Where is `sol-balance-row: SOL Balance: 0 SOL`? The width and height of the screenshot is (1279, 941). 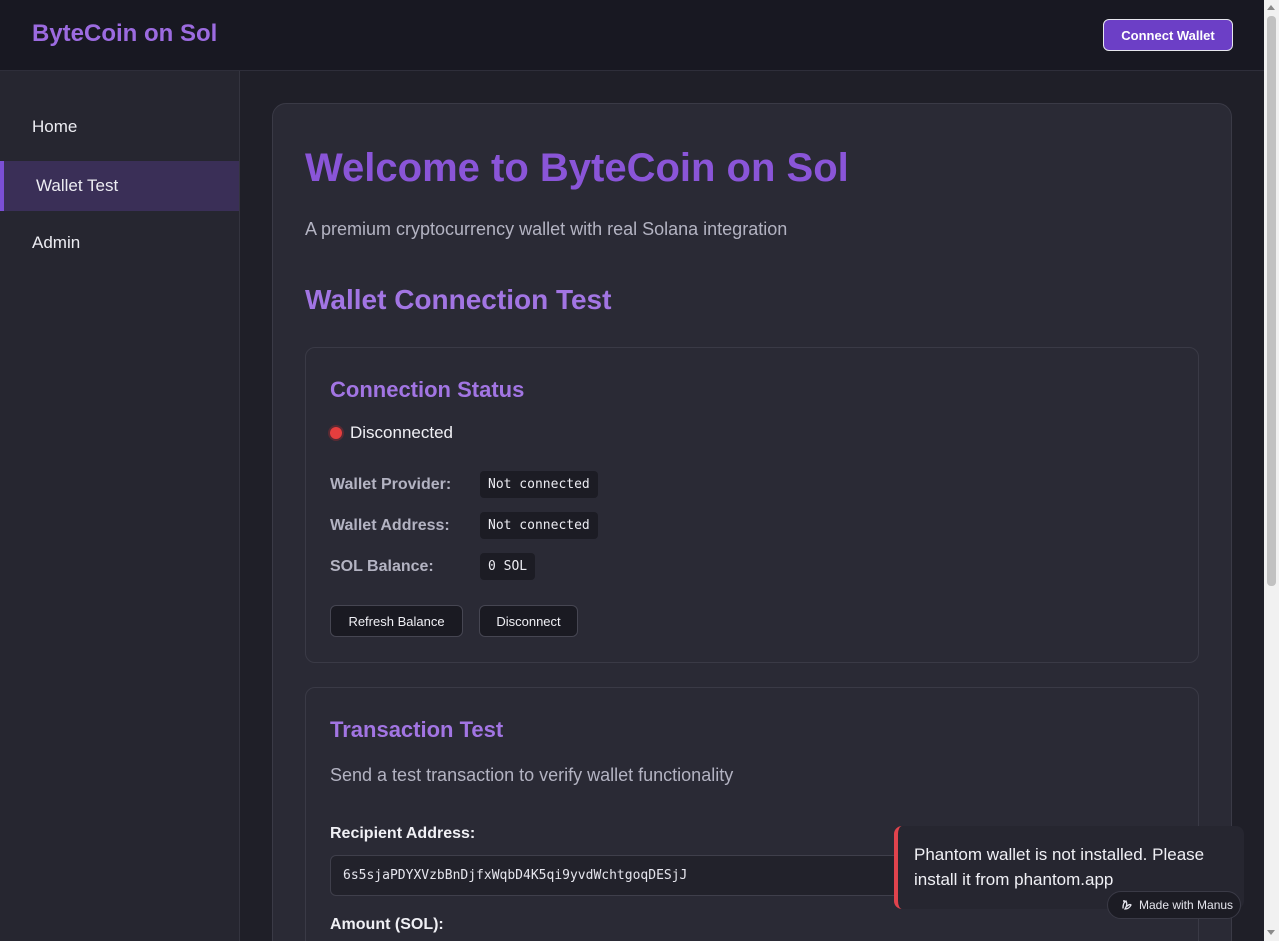
sol-balance-row: SOL Balance: 0 SOL is located at coordinates (433, 566).